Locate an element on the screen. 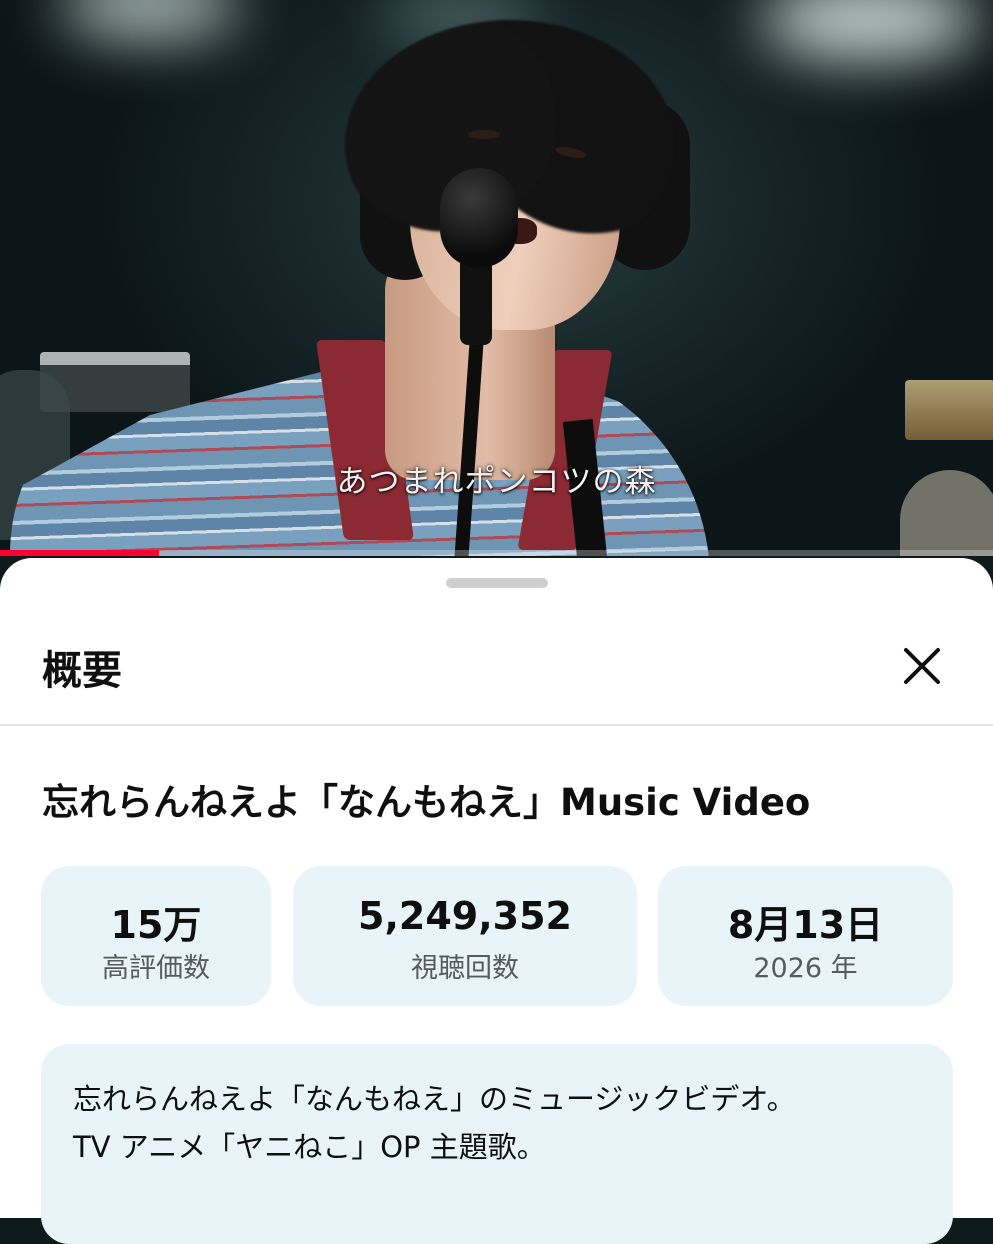 The image size is (993, 1244). likes-stat: 15万 高評価数 is located at coordinates (156, 936).